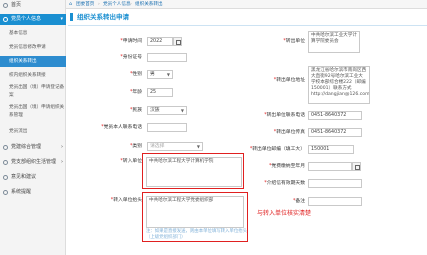 This screenshot has width=427, height=255. What do you see at coordinates (294, 41) in the screenshot?
I see `transfer-out-unit-label: *转出单位` at bounding box center [294, 41].